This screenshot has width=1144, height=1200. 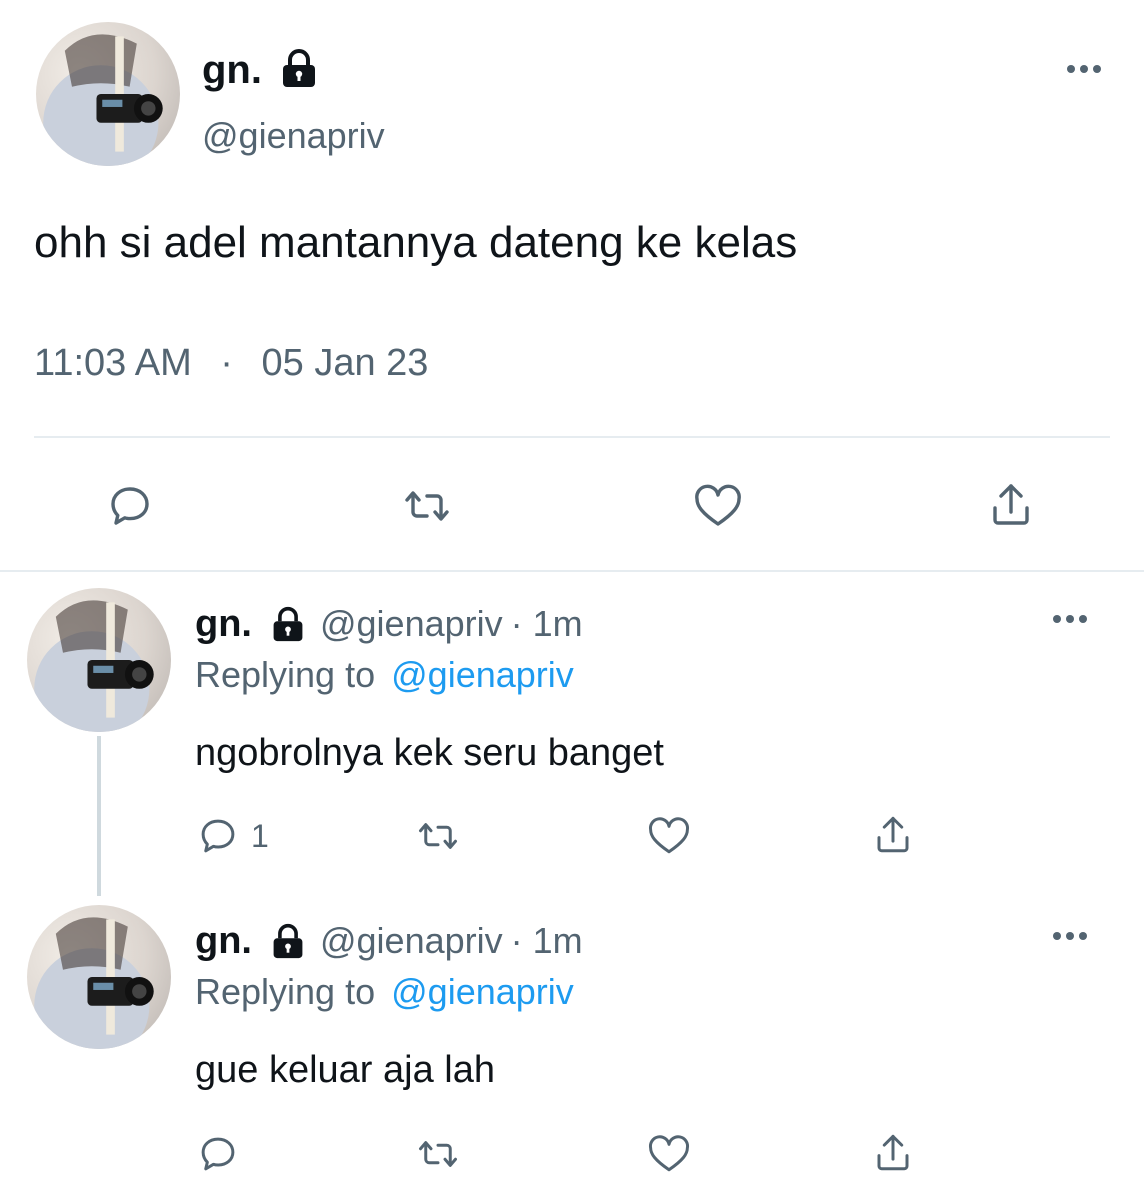 What do you see at coordinates (113, 363) in the screenshot?
I see `tweet-time: 11:03 AM` at bounding box center [113, 363].